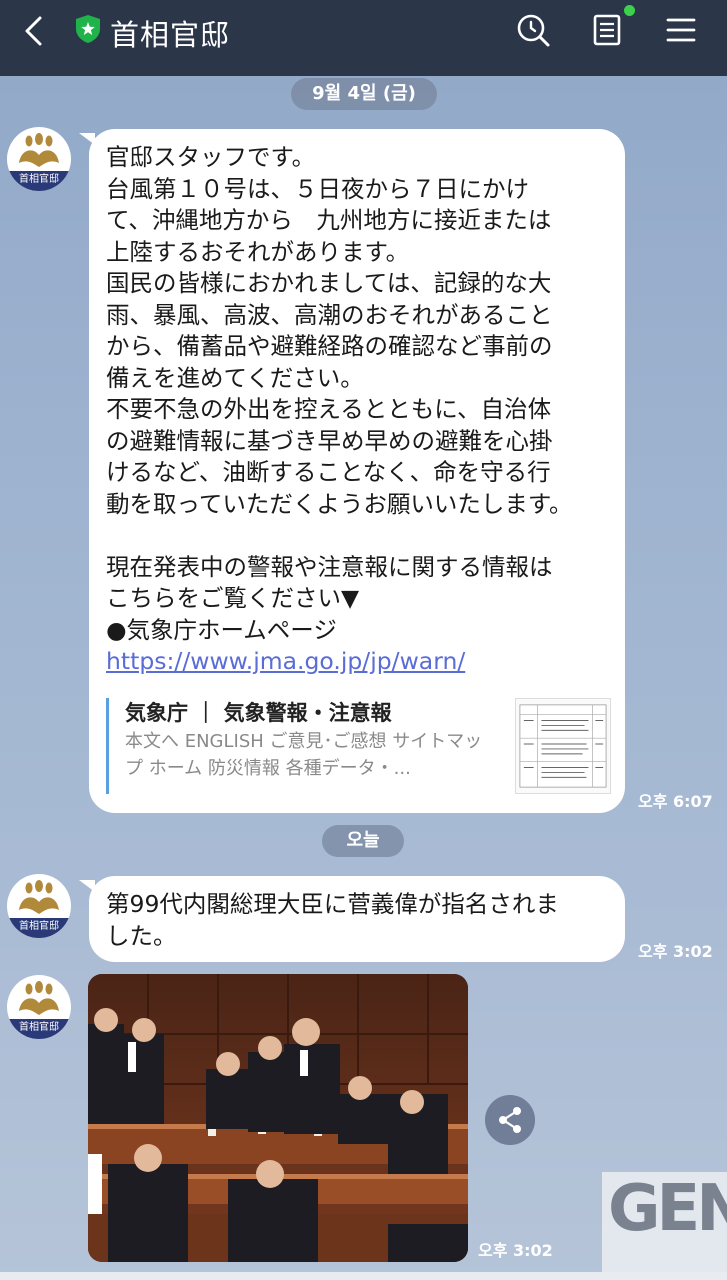 The image size is (727, 1280). I want to click on watermark-logo: GEN, so click(664, 1222).